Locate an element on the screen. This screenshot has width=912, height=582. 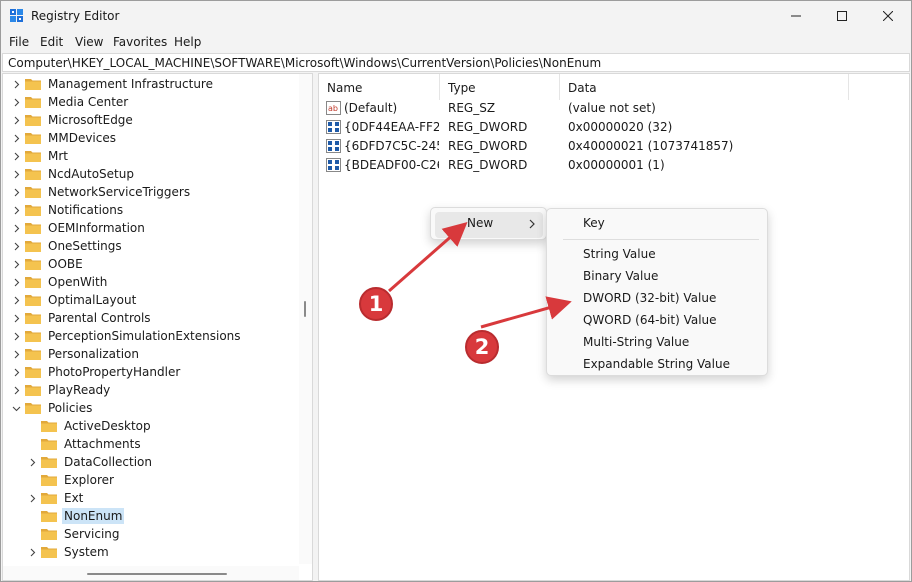
submenu-expandable-string-value: Expandable String Value is located at coordinates (656, 364).